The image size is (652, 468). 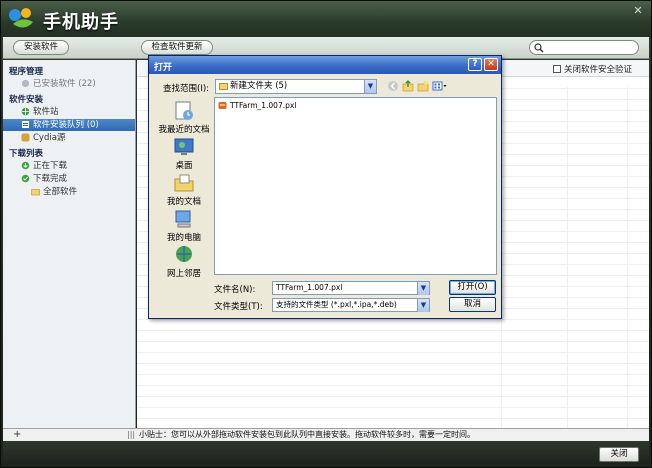 What do you see at coordinates (472, 287) in the screenshot?
I see `open-button: 打开(O)` at bounding box center [472, 287].